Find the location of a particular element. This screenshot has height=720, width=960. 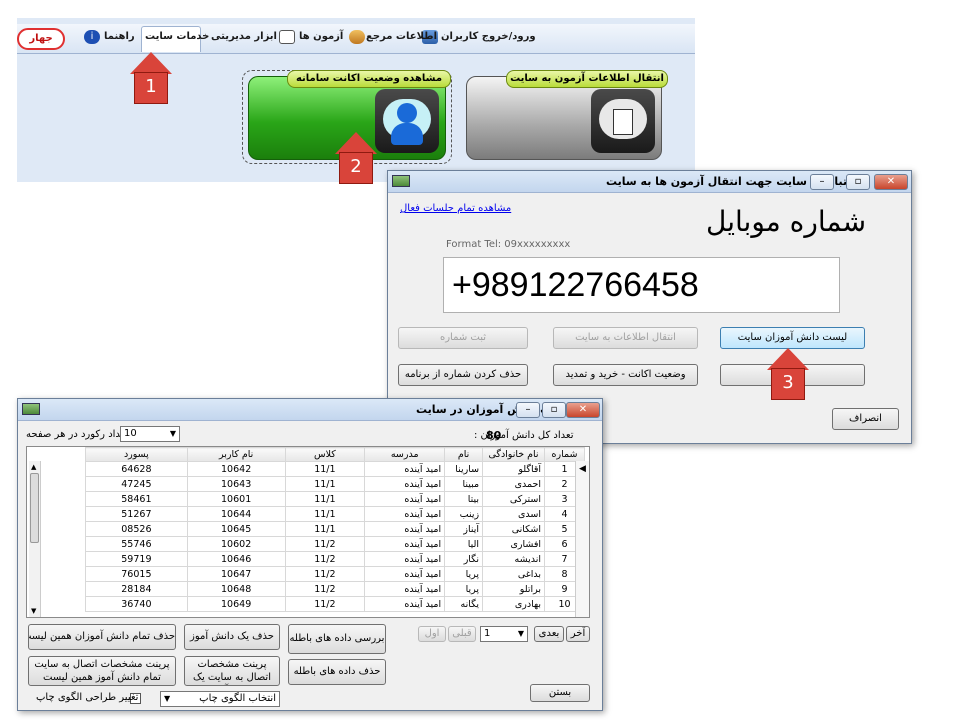

cell-password: 28184 is located at coordinates (136, 589).